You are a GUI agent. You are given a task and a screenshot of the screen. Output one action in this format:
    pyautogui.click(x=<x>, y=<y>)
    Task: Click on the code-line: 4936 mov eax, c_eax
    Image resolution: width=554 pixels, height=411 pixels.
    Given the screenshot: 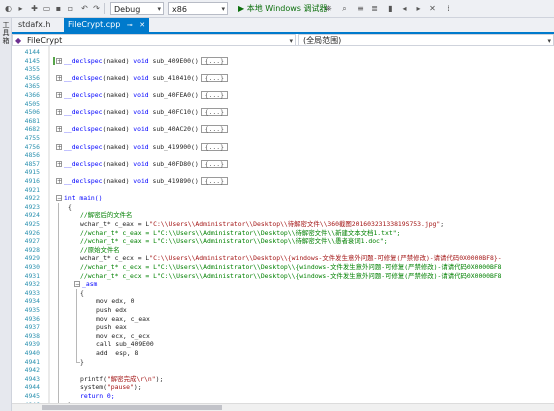 What is the action you would take?
    pyautogui.click(x=283, y=319)
    